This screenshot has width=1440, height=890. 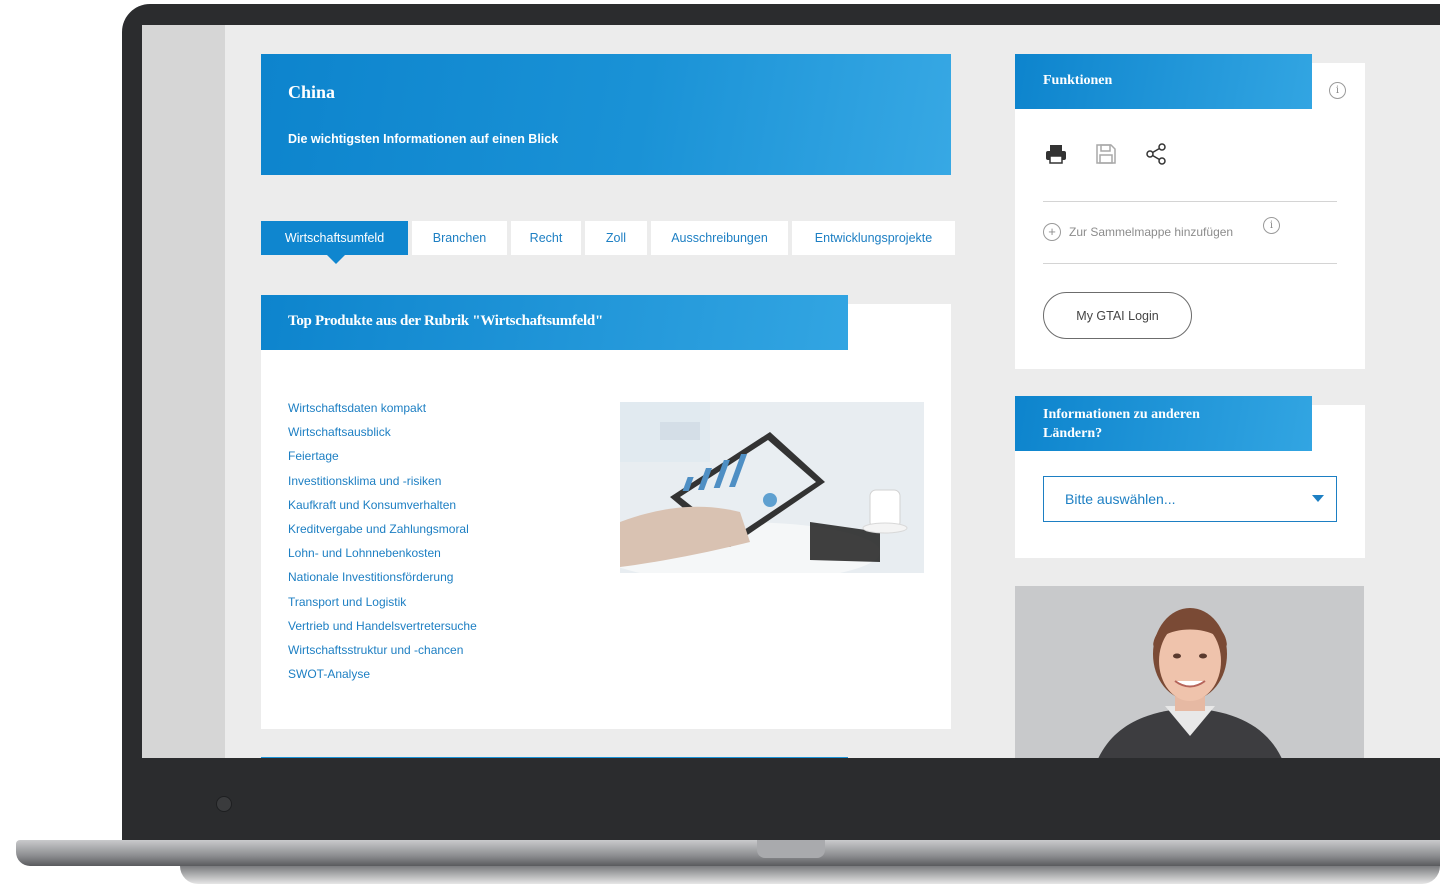 I want to click on add-to-collection: + Zur Sammelmappe hinzufügen, so click(x=1138, y=232).